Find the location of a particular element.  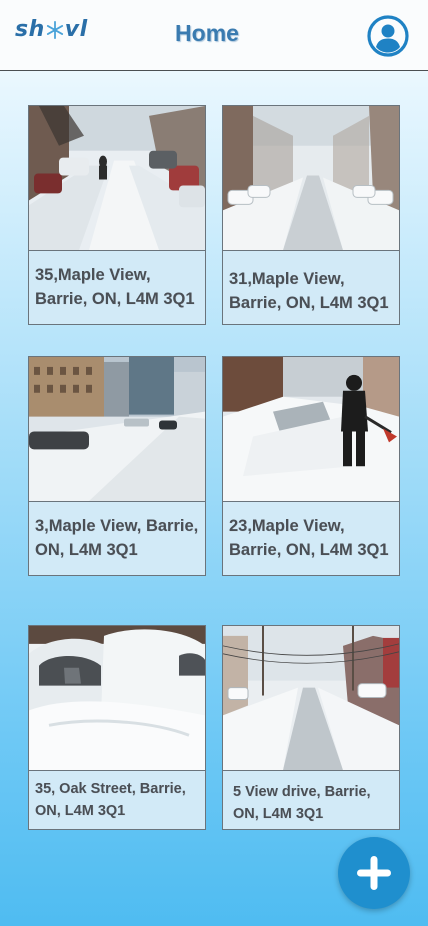

listing-address: 5 View drive, Barrie, ON, L4M 3Q1 is located at coordinates (302, 803).